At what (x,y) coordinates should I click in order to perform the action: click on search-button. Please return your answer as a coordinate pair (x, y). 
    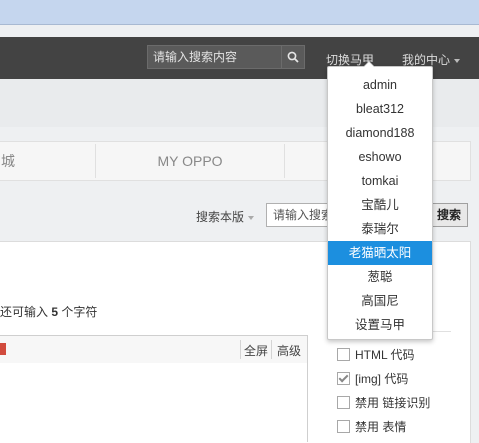
    Looking at the image, I should click on (293, 57).